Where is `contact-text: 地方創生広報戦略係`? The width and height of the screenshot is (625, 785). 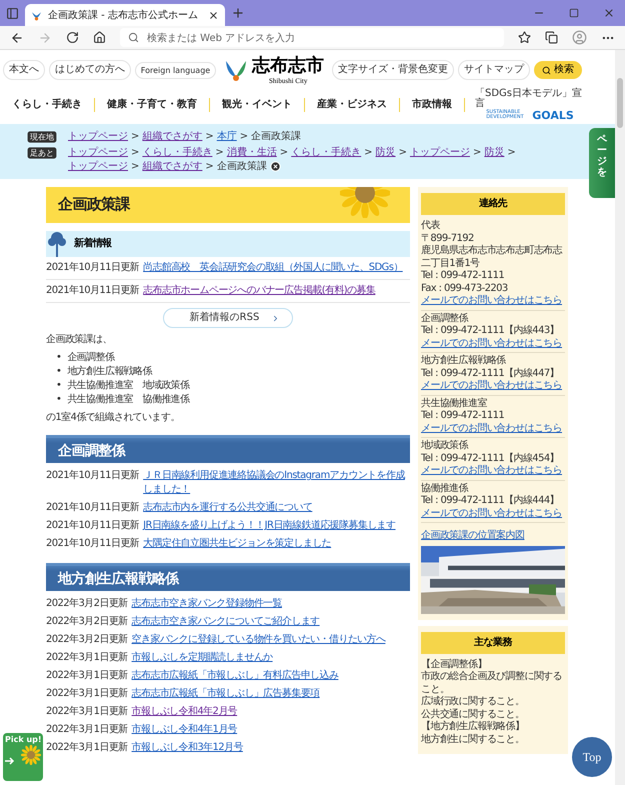
contact-text: 地方創生広報戦略係 is located at coordinates (464, 361).